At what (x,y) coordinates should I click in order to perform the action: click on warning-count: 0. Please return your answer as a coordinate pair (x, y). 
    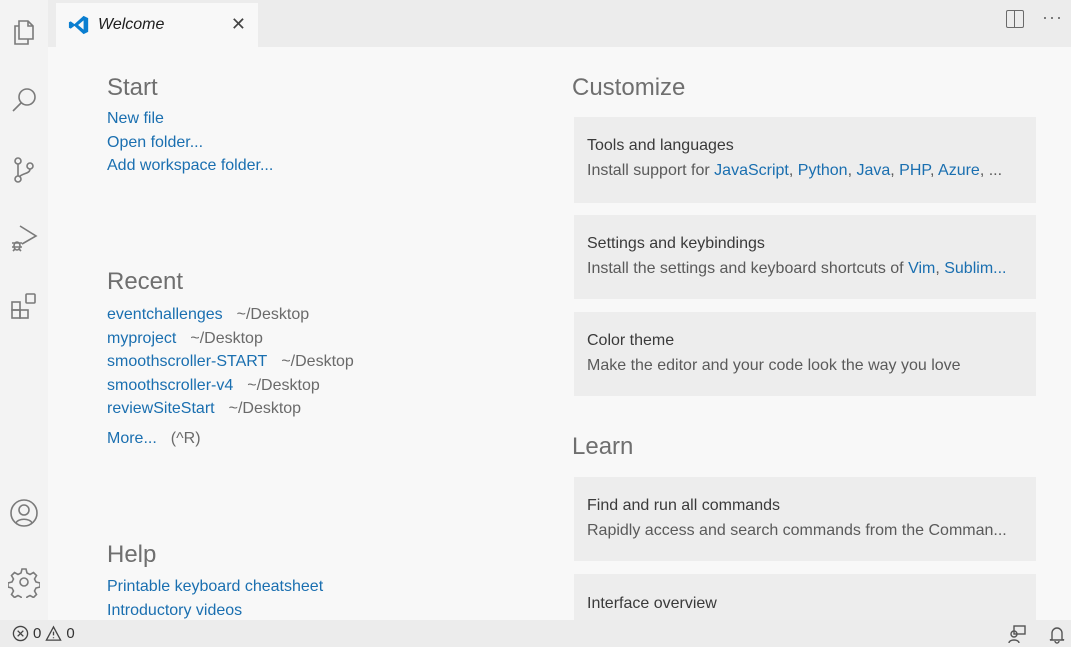
    Looking at the image, I should click on (70, 633).